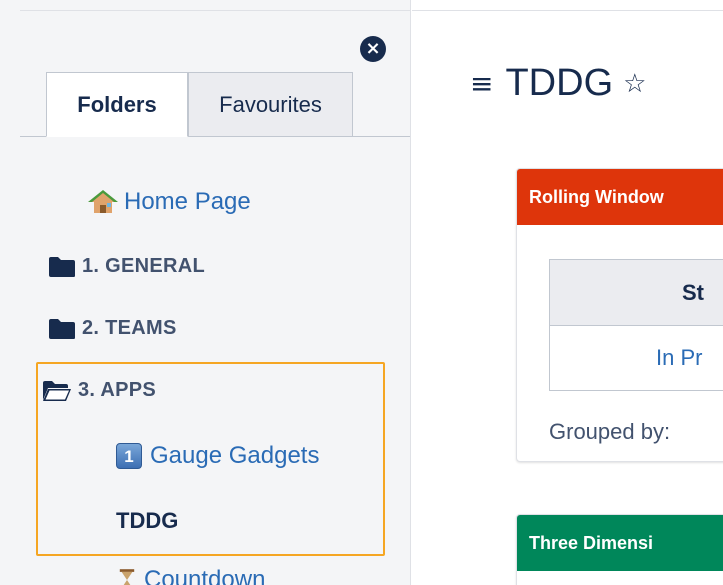 The width and height of the screenshot is (723, 585). I want to click on page-title: TDDG, so click(559, 83).